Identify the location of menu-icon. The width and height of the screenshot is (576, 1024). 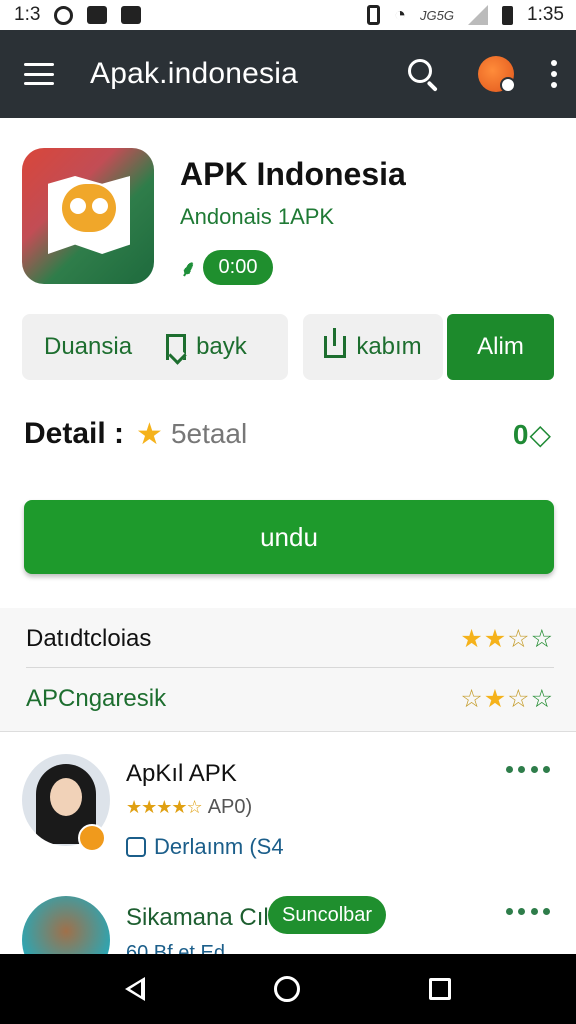
(39, 74).